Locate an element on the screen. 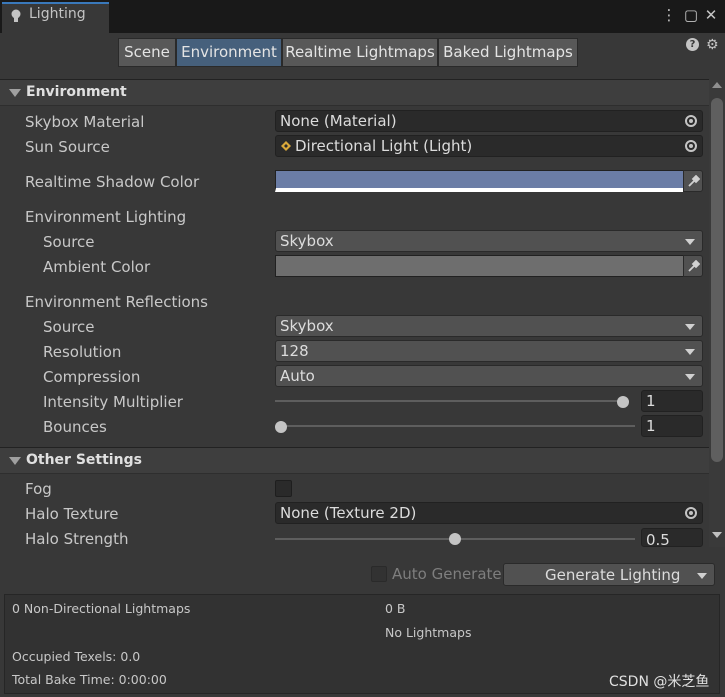 This screenshot has width=725, height=697. skybox-material-label: Skybox Material is located at coordinates (85, 122).